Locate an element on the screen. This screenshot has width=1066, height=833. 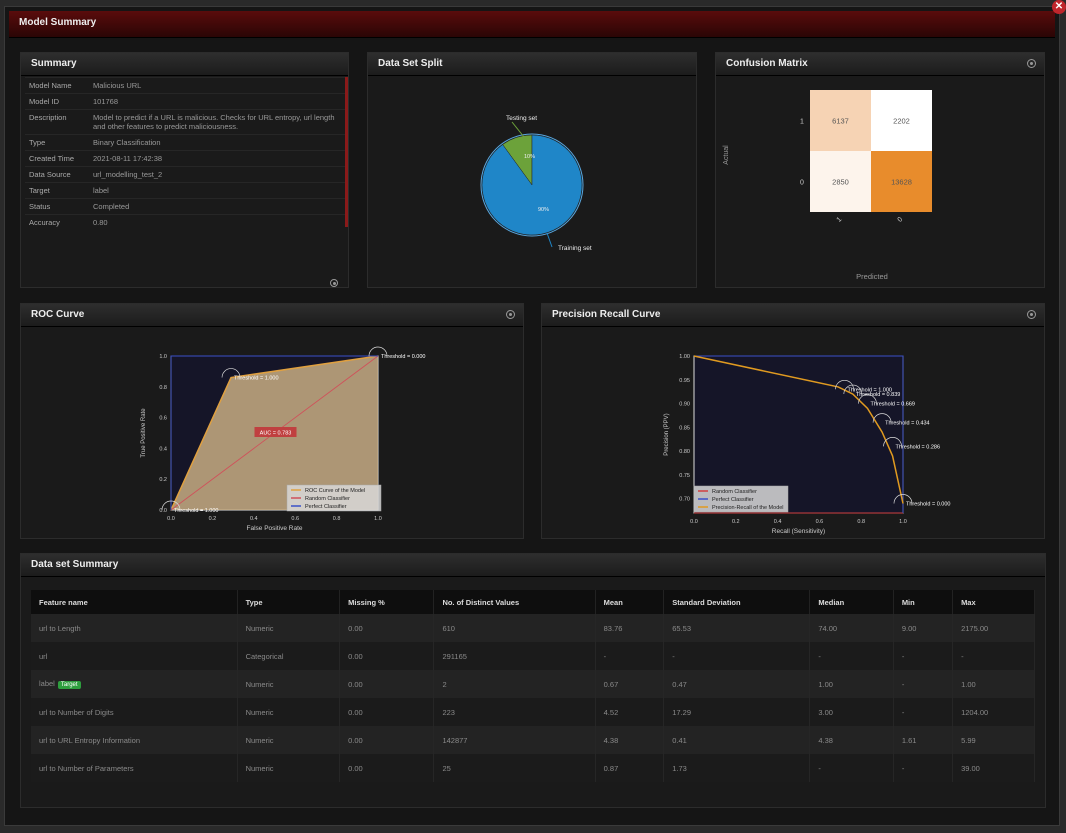
table-cell: 3.00 is located at coordinates (851, 712).